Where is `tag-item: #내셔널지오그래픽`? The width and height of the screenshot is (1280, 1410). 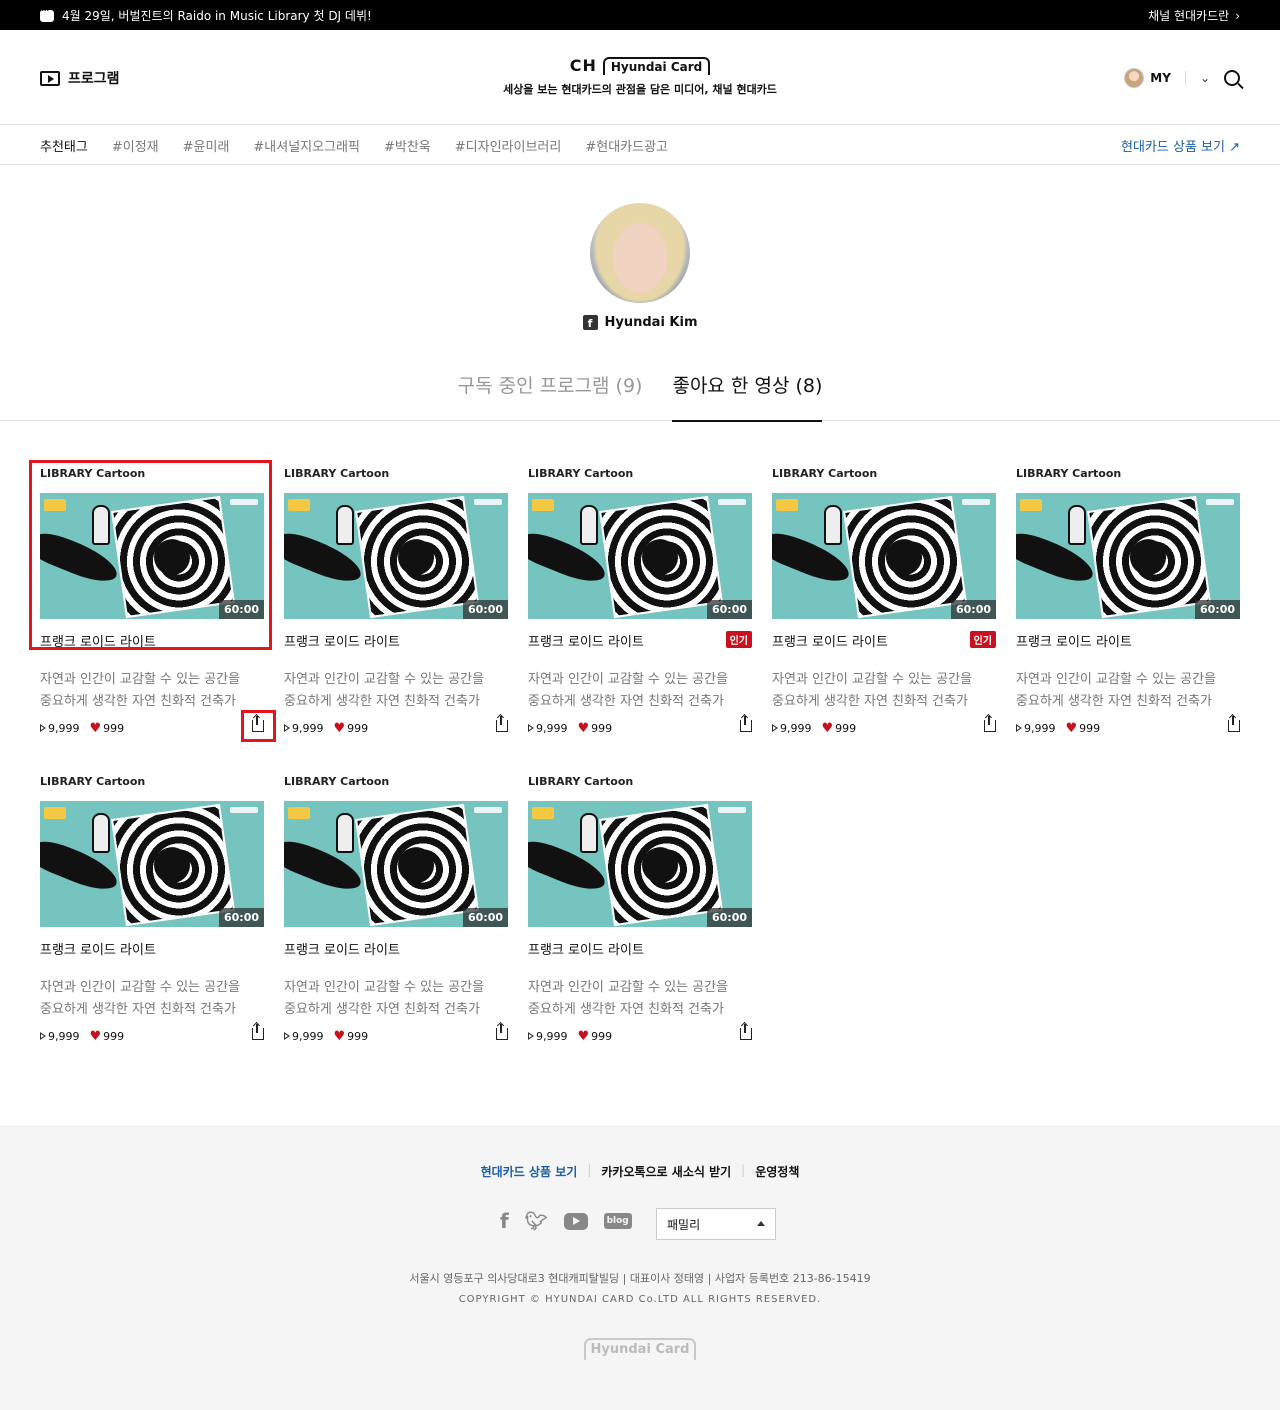
tag-item: #내셔널지오그래픽 is located at coordinates (306, 145).